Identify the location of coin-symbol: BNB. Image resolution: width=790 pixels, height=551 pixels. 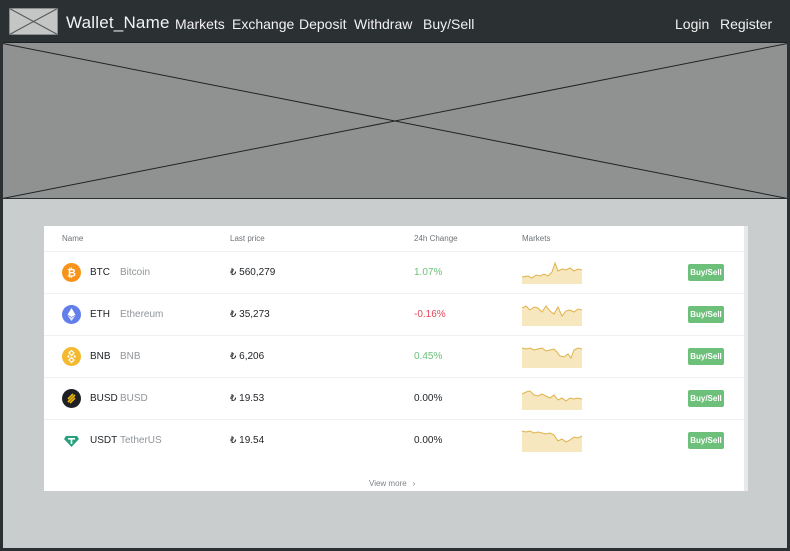
(100, 356).